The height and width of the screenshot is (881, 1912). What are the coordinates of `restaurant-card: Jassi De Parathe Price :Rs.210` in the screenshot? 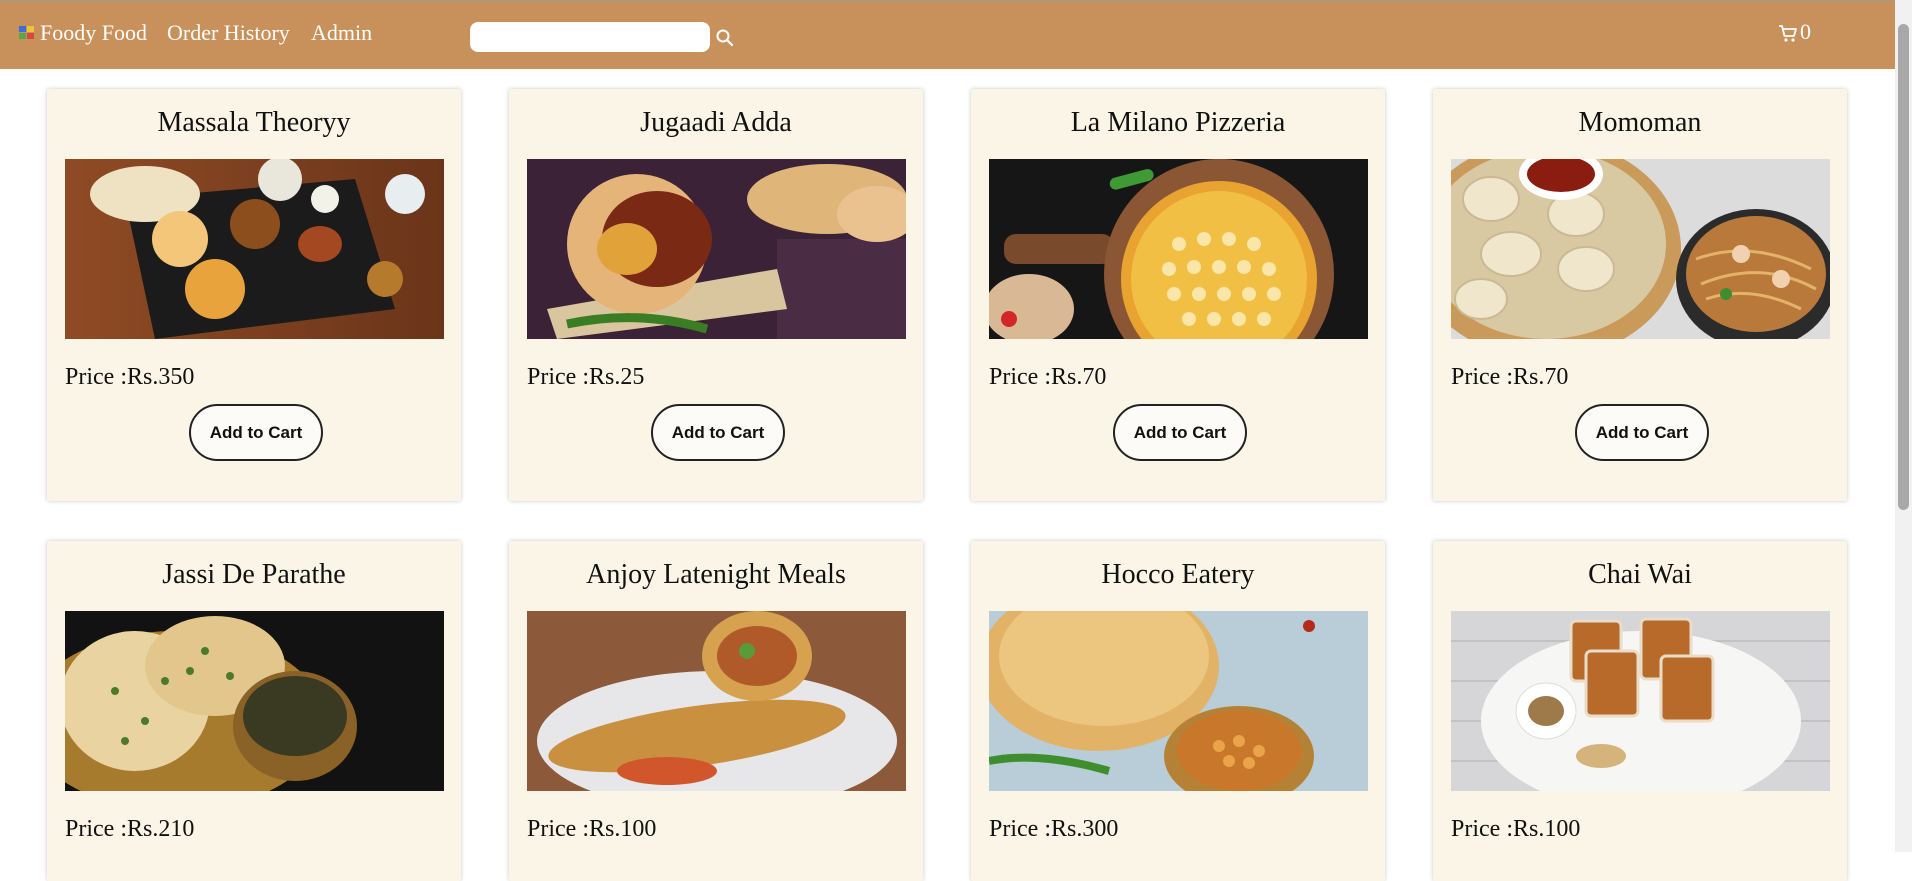 It's located at (254, 711).